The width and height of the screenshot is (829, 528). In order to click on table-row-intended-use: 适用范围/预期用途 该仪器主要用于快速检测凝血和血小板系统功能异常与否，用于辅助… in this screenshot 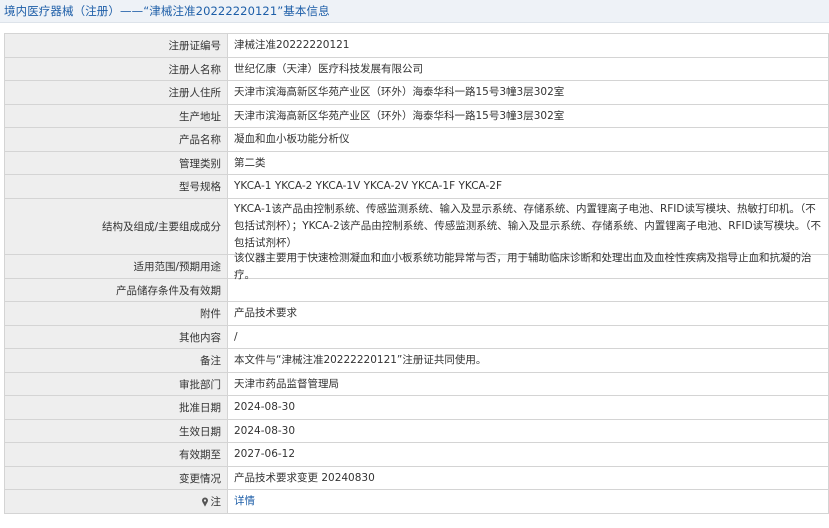, I will do `click(417, 266)`.